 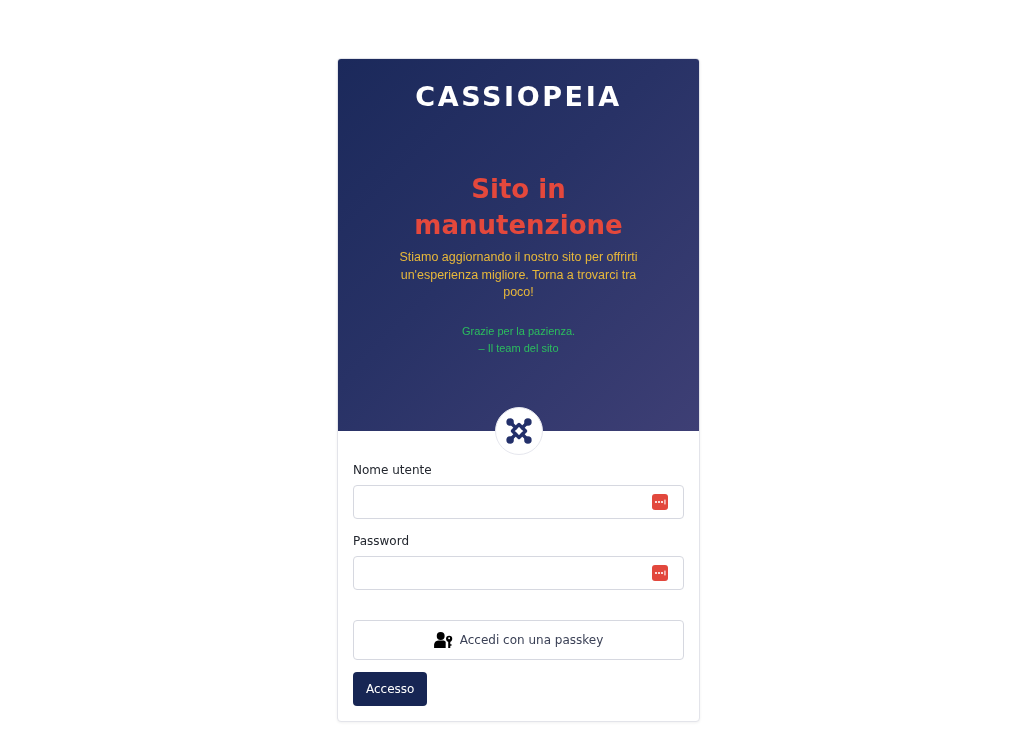 What do you see at coordinates (443, 639) in the screenshot?
I see `user-key-icon` at bounding box center [443, 639].